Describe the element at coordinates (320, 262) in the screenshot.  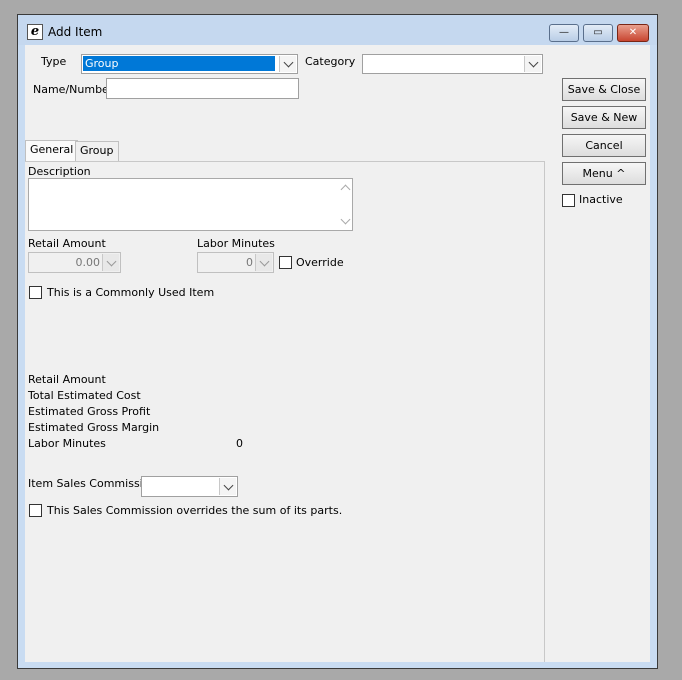
I see `override-label: Override` at that location.